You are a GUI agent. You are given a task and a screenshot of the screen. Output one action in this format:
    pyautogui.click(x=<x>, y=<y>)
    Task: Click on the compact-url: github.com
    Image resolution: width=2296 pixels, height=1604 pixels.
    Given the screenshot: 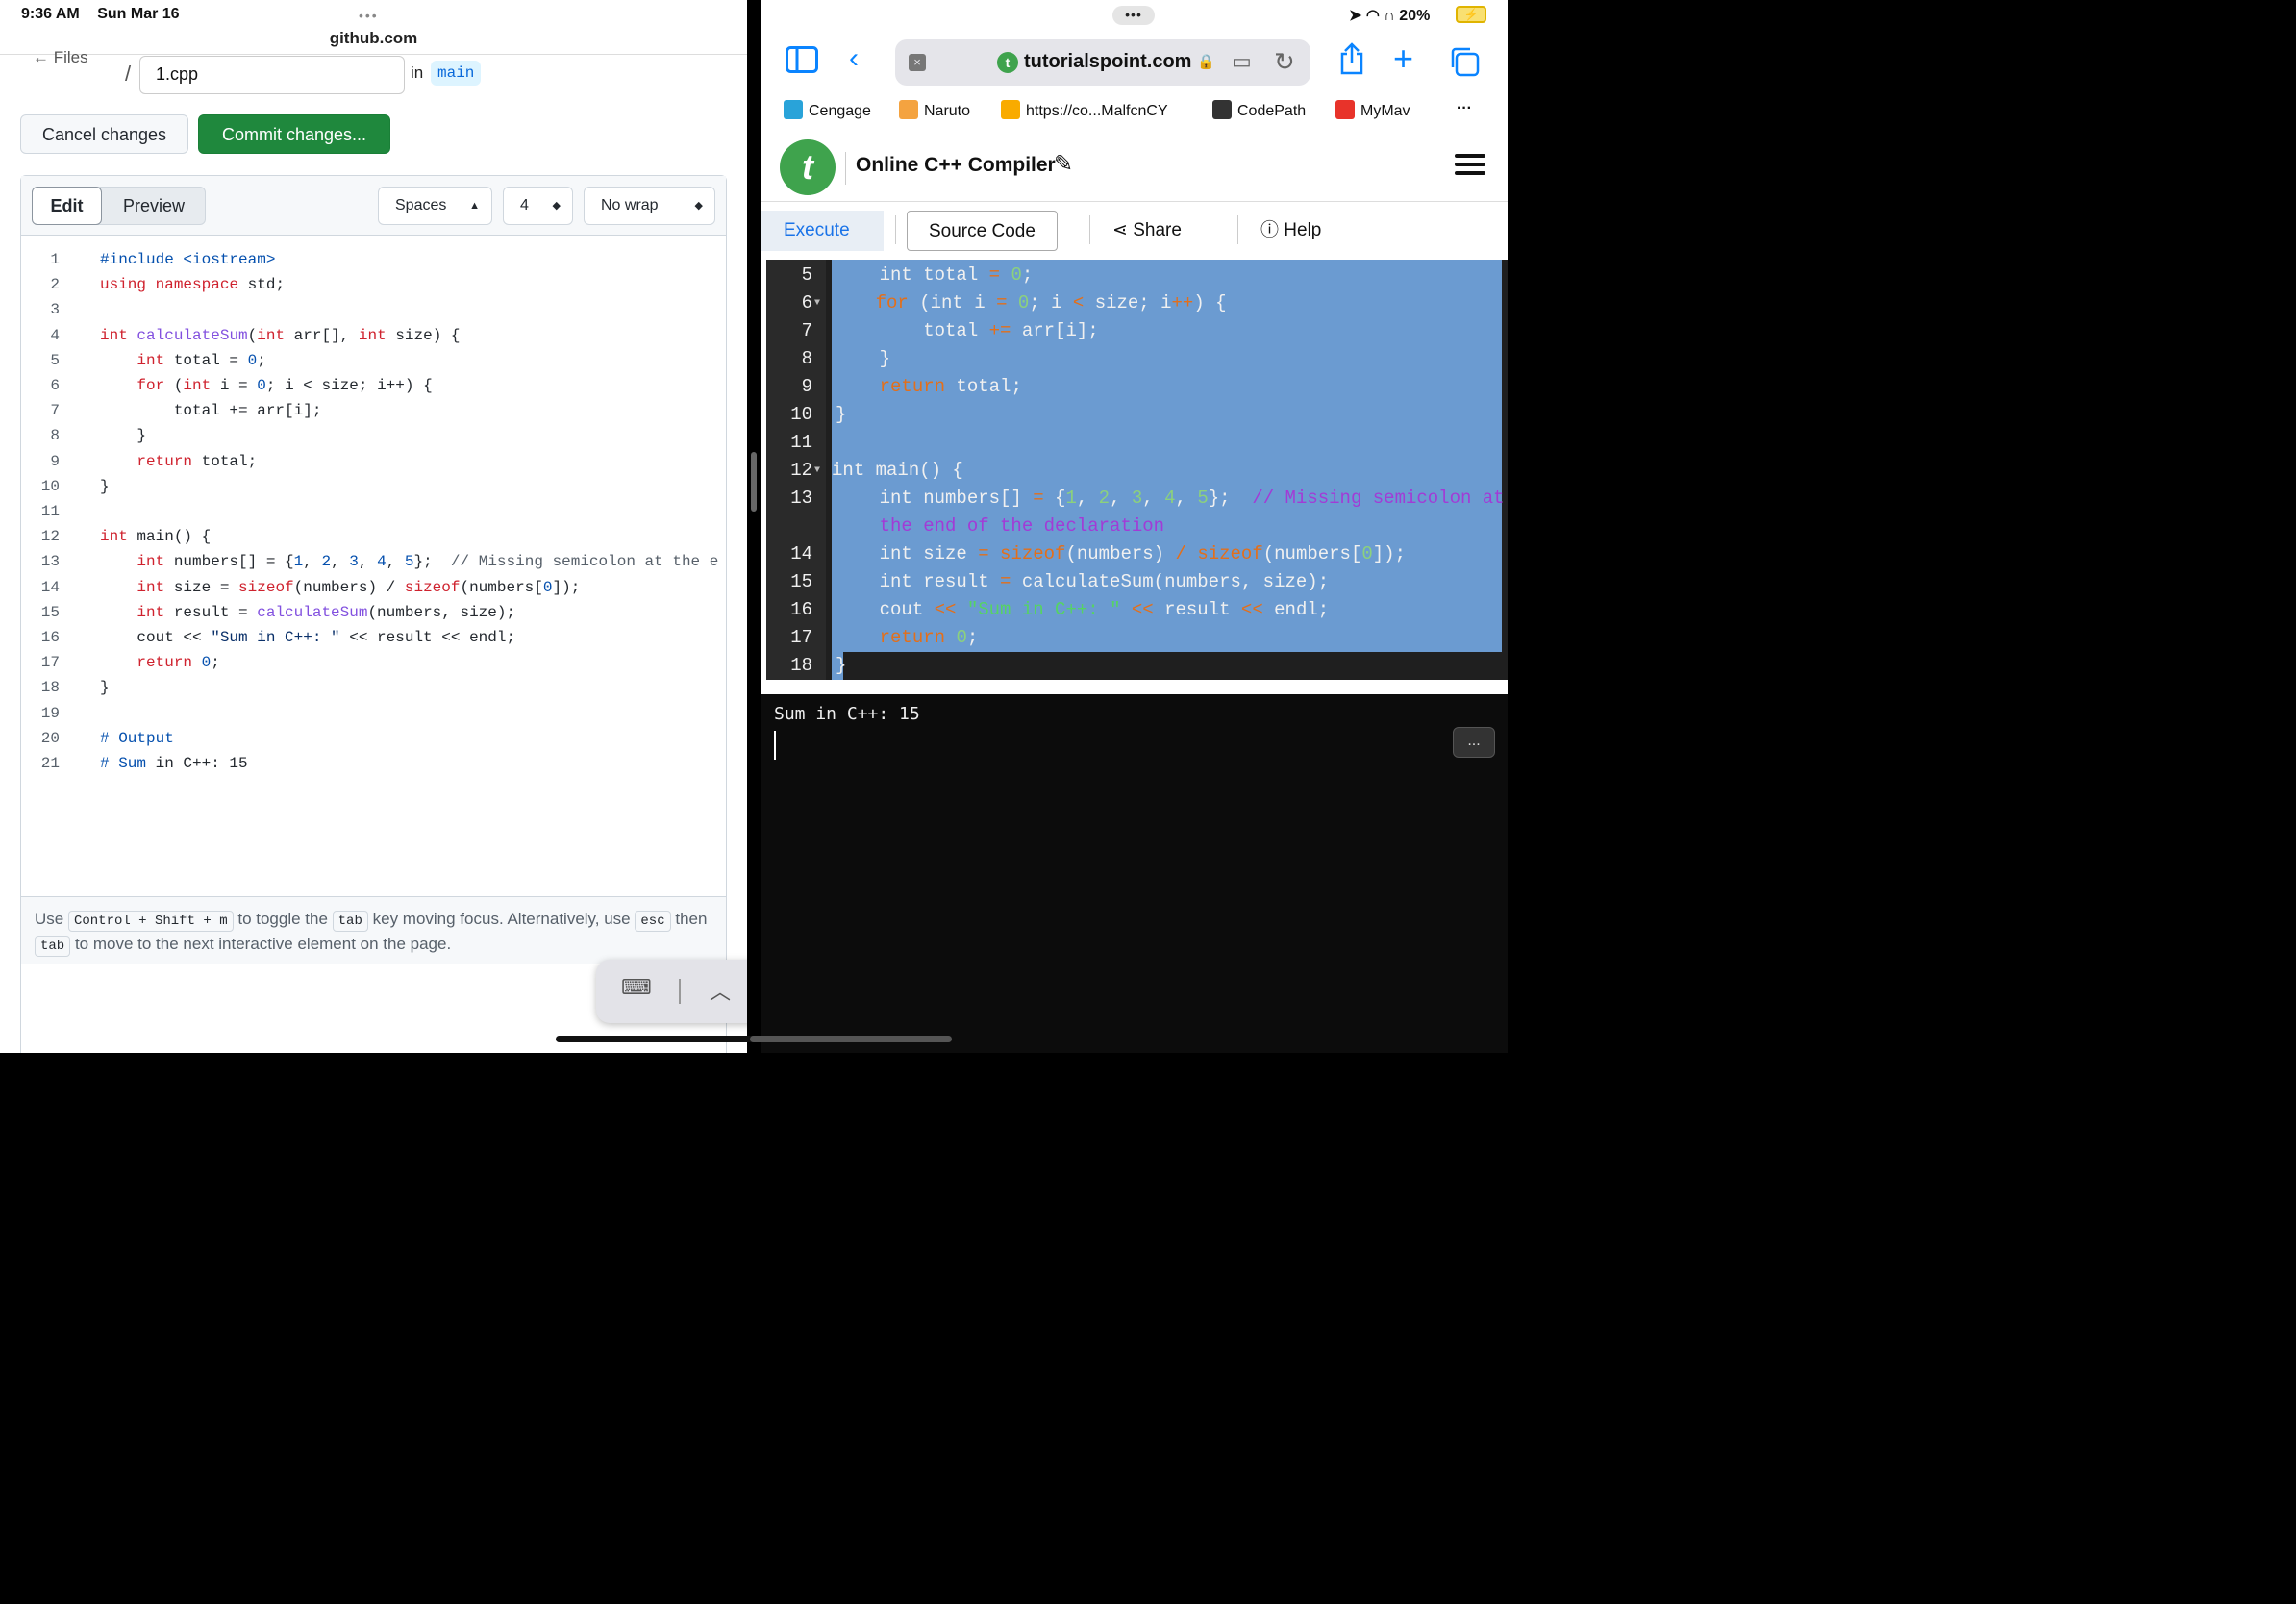 What is the action you would take?
    pyautogui.click(x=373, y=38)
    